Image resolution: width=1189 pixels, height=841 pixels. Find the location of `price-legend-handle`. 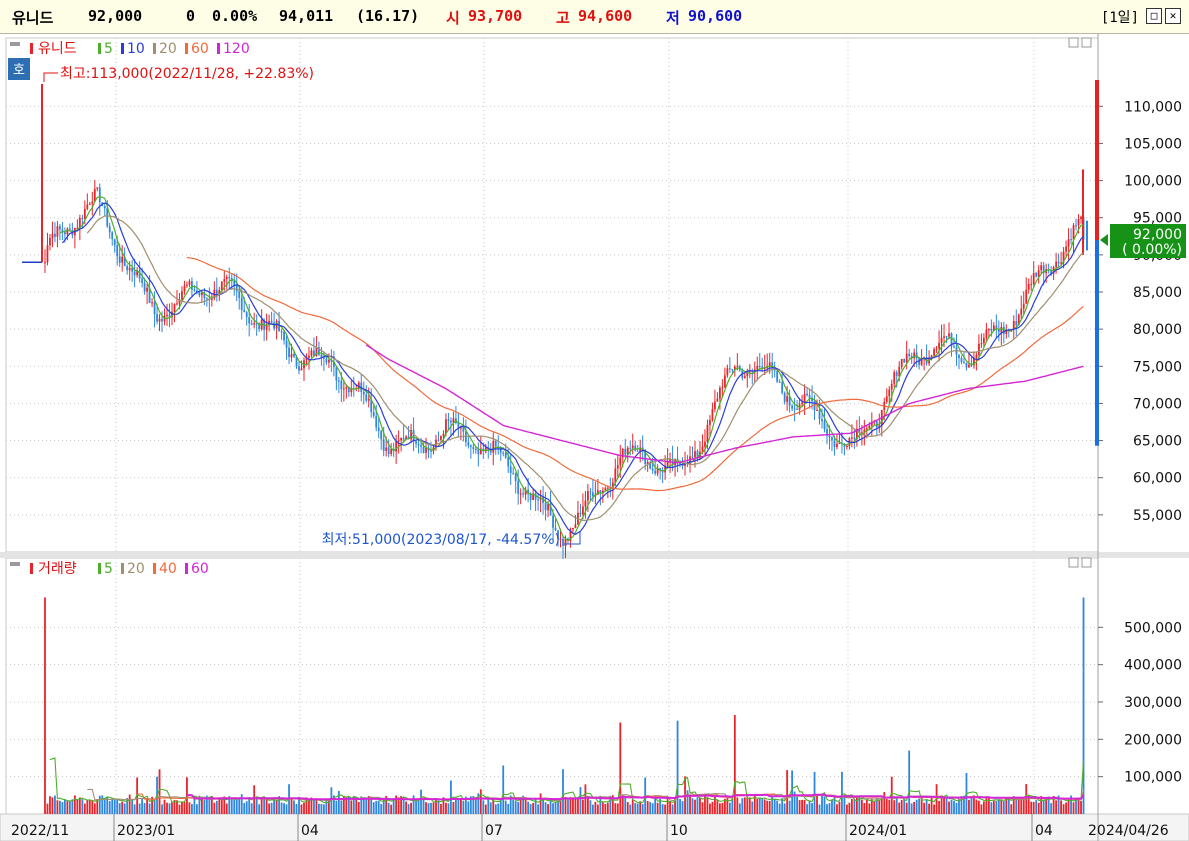

price-legend-handle is located at coordinates (15, 44).